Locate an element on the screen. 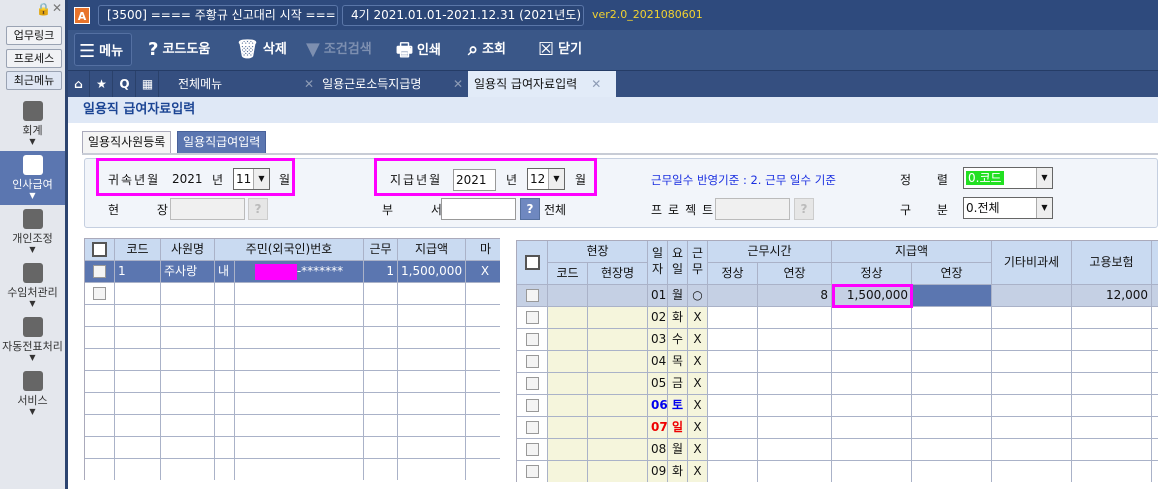 The width and height of the screenshot is (1158, 489). recent-menu-button: 최근메뉴 is located at coordinates (34, 80).